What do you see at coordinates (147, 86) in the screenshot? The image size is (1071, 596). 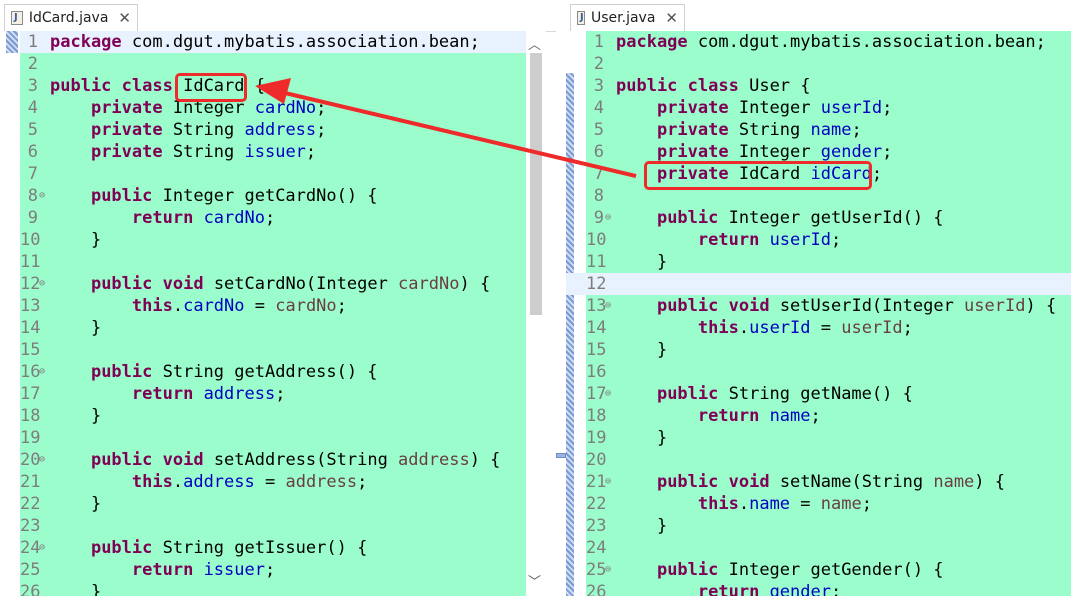 I see `code-token: class` at bounding box center [147, 86].